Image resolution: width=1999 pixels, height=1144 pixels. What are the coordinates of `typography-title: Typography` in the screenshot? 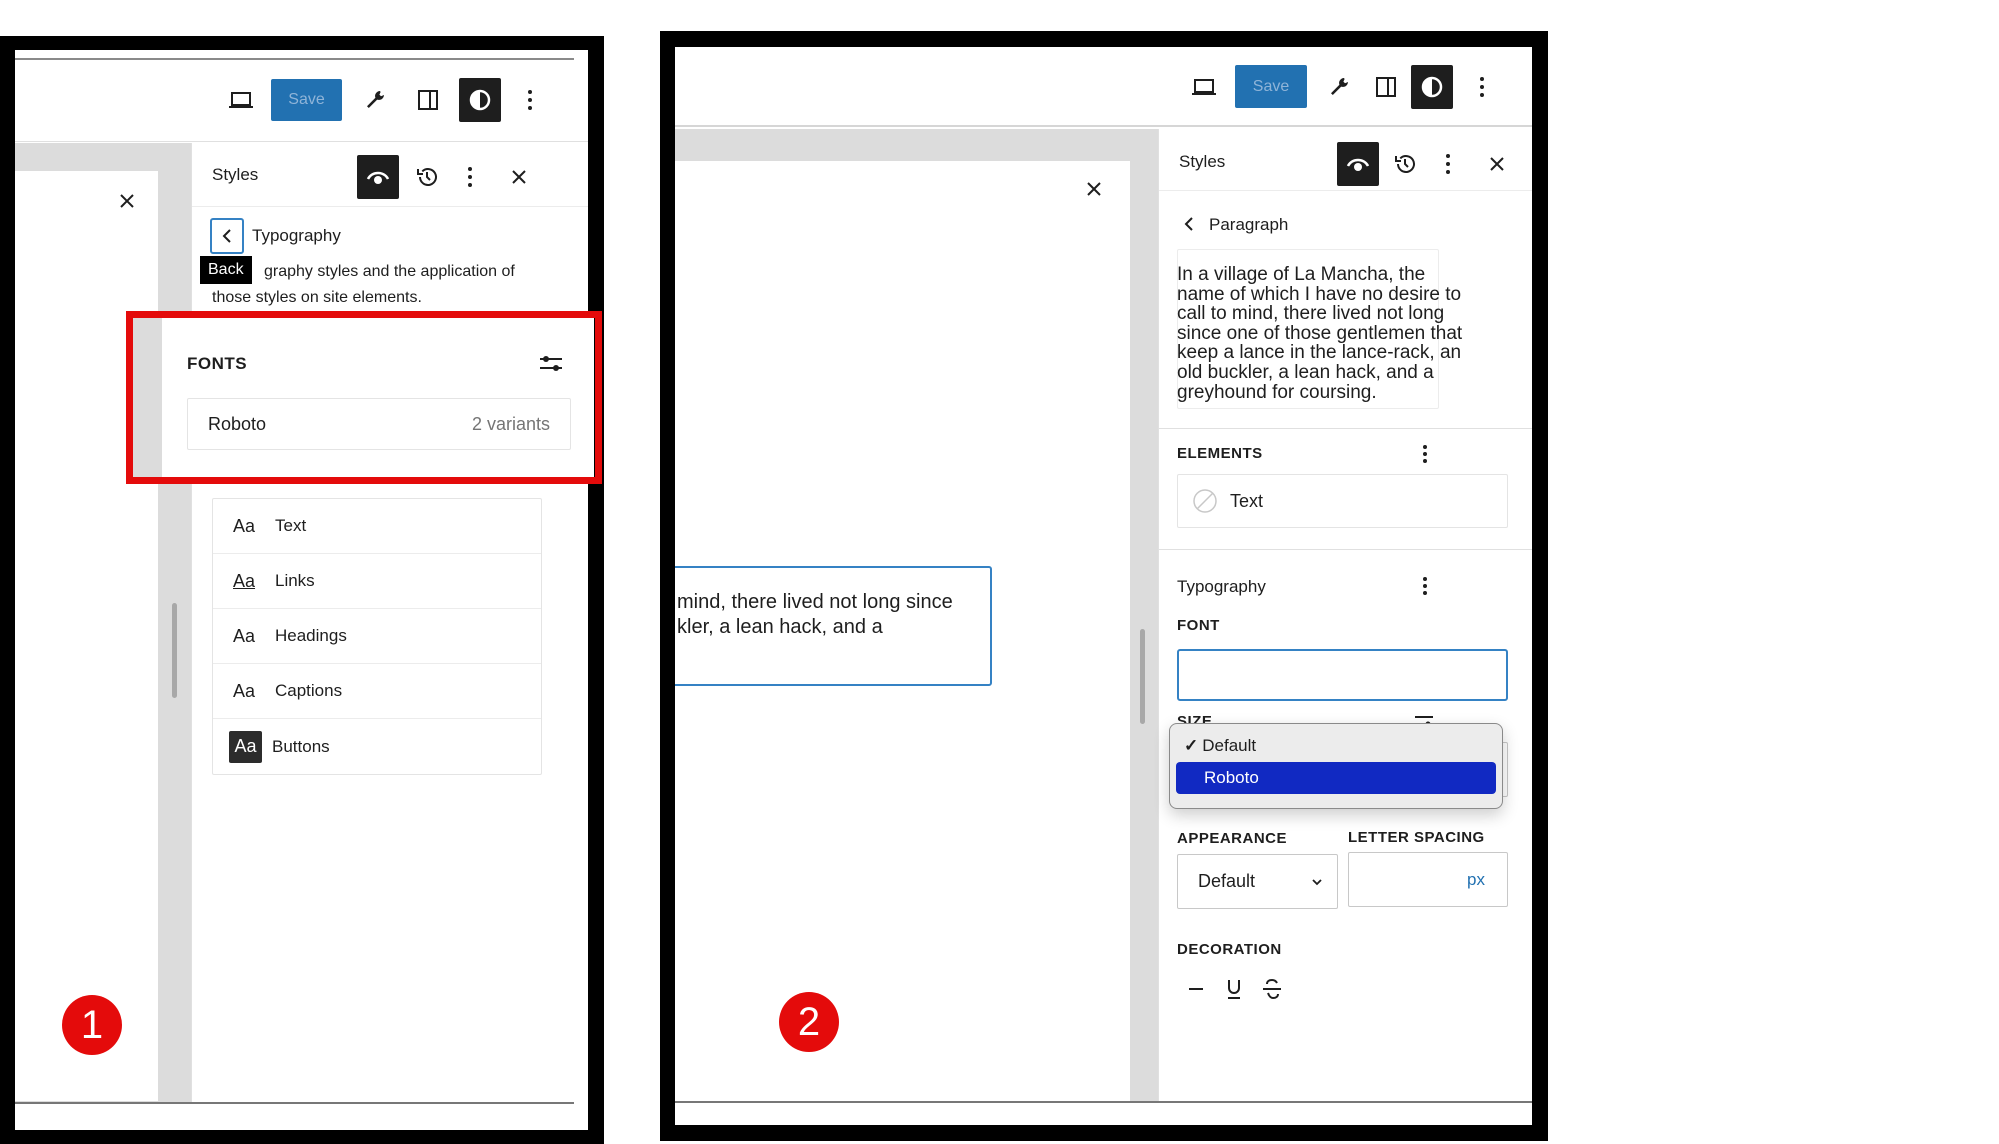 It's located at (1221, 586).